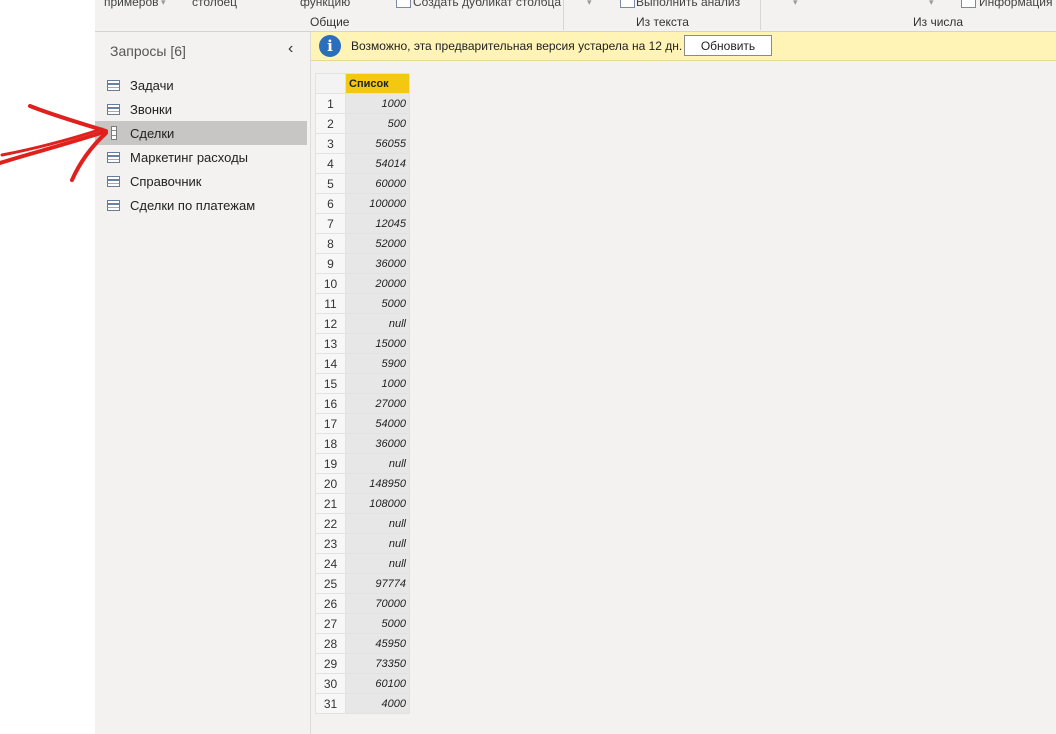 This screenshot has height=734, width=1056. I want to click on row-number: 28, so click(330, 643).